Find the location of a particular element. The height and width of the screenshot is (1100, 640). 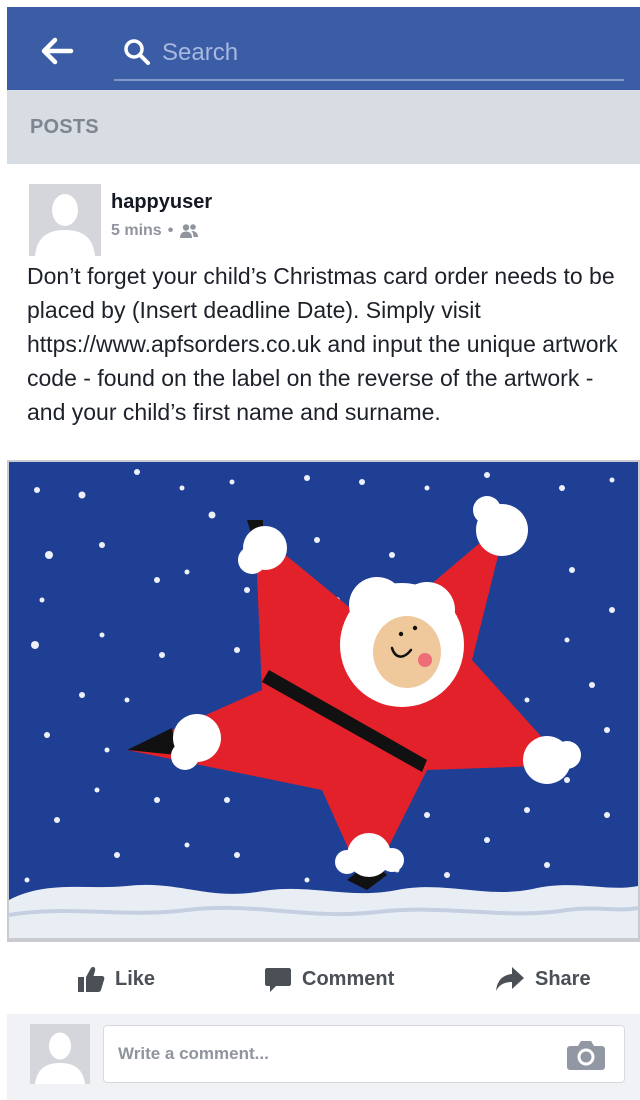

like-button: Like is located at coordinates (116, 979).